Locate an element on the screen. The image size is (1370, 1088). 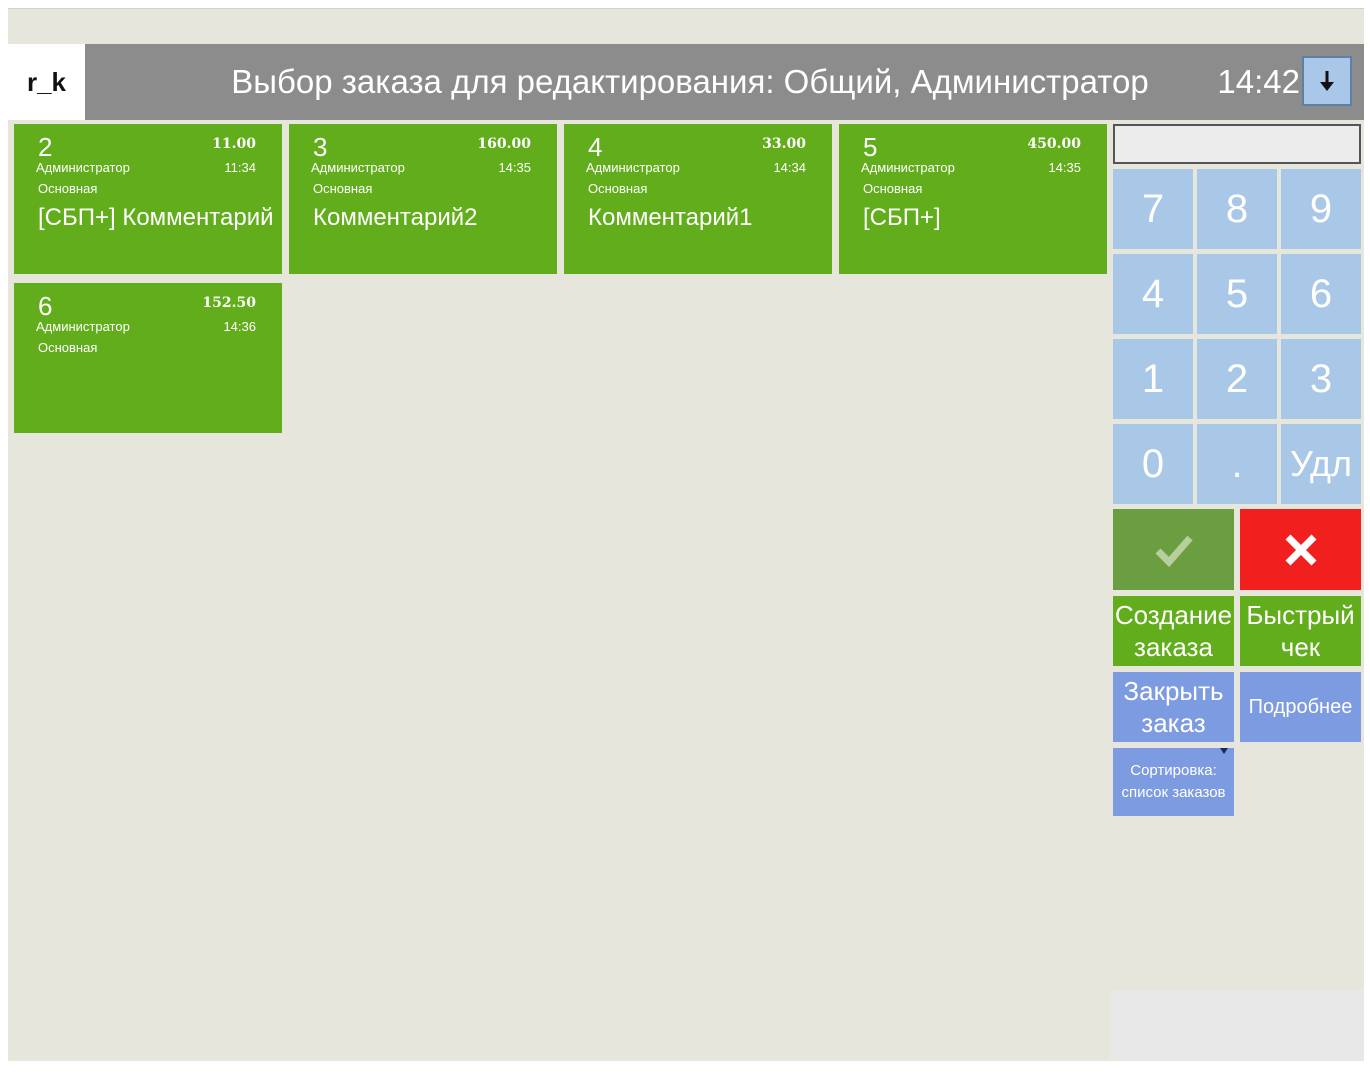
key-1: 1 is located at coordinates (1153, 379).